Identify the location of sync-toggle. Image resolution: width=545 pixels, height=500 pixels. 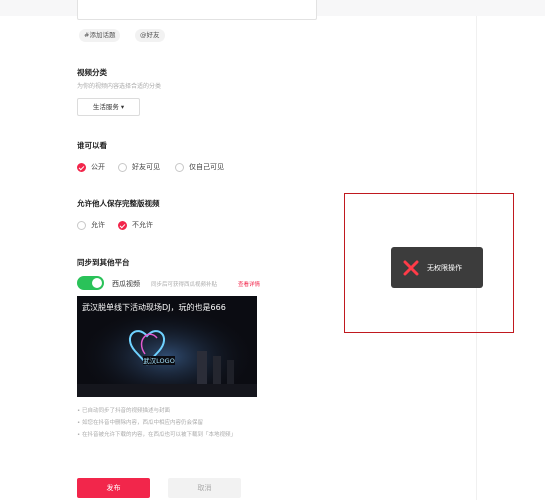
(90, 283).